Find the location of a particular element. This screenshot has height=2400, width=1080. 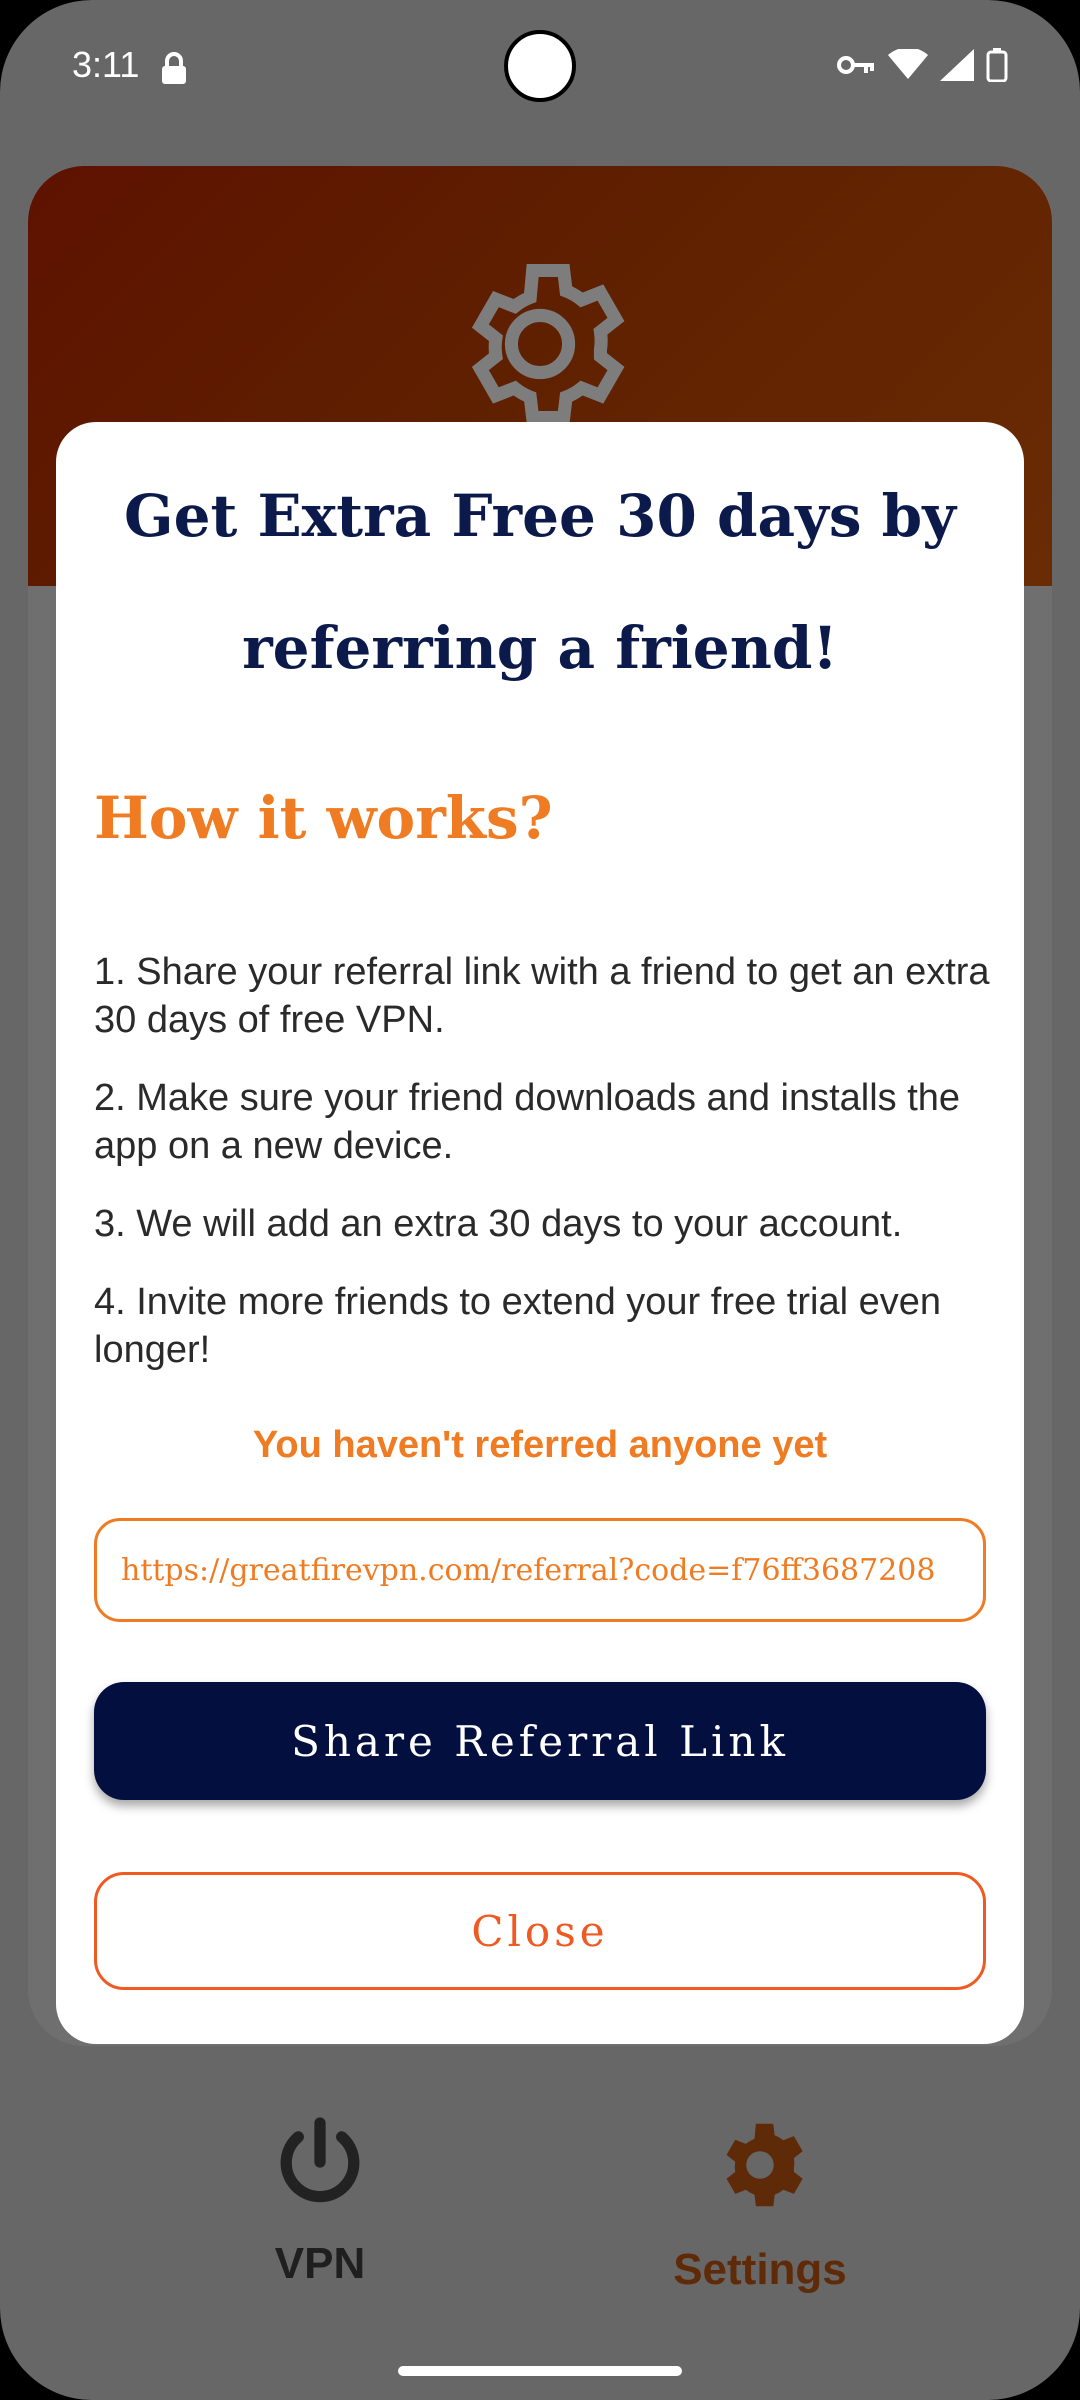

camera-cutout is located at coordinates (540, 66).